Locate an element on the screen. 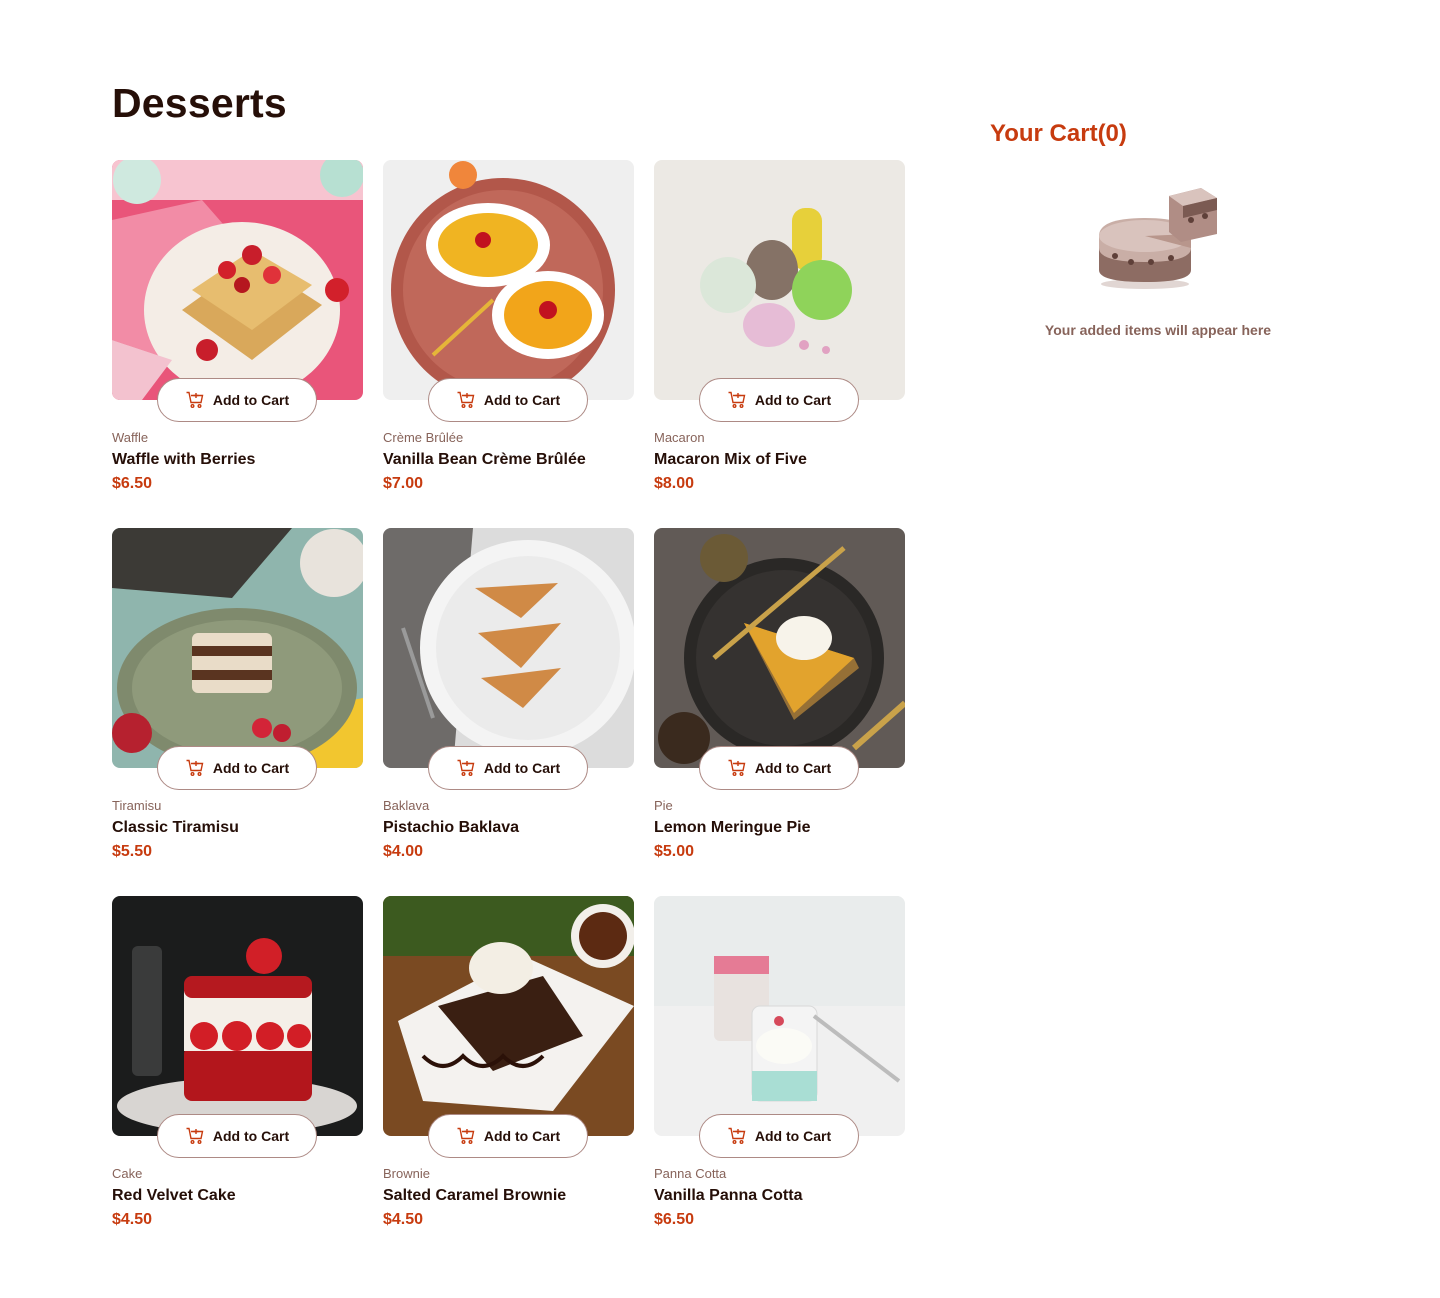 The height and width of the screenshot is (1298, 1440). product-category: Macaron is located at coordinates (679, 437).